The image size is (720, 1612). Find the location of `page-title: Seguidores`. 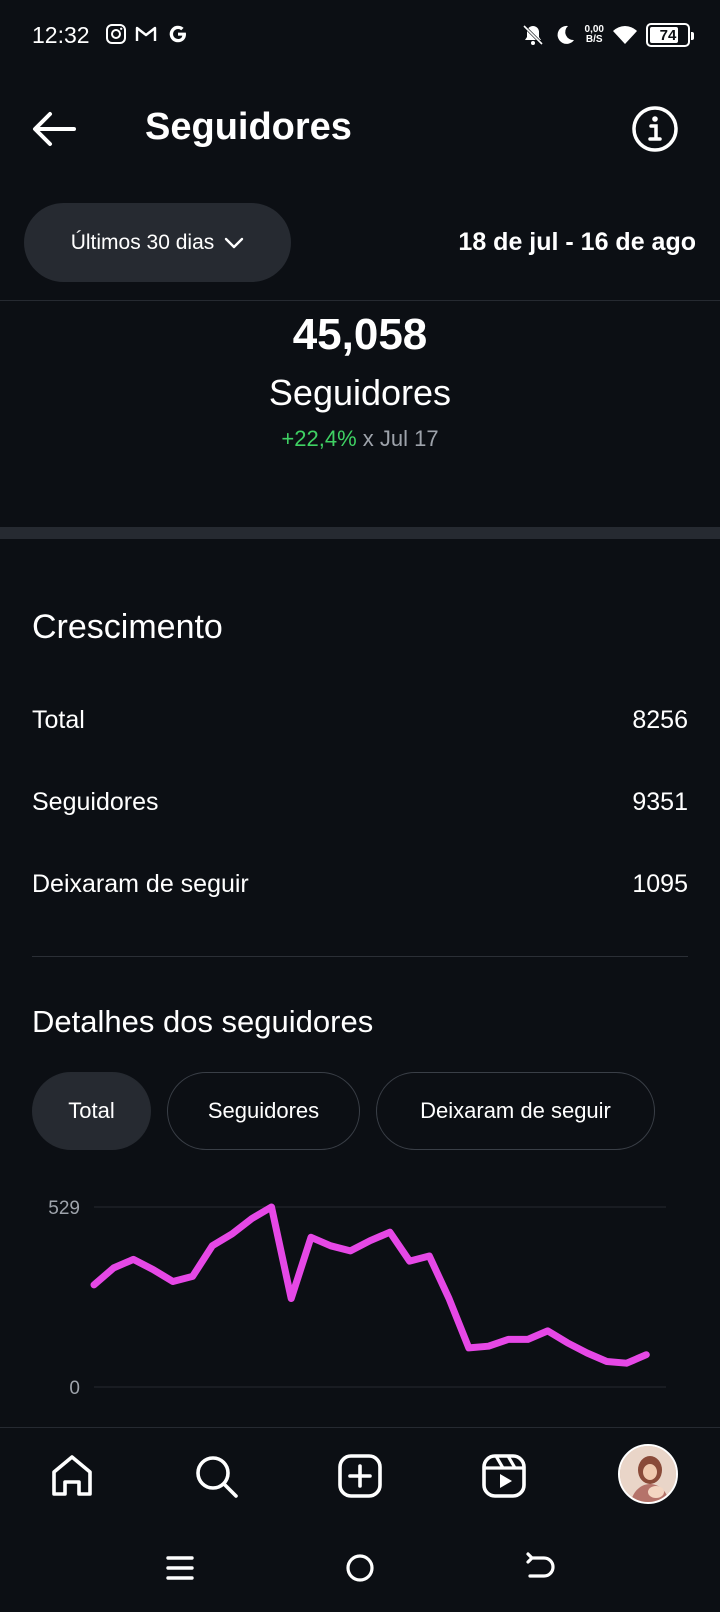

page-title: Seguidores is located at coordinates (248, 127).